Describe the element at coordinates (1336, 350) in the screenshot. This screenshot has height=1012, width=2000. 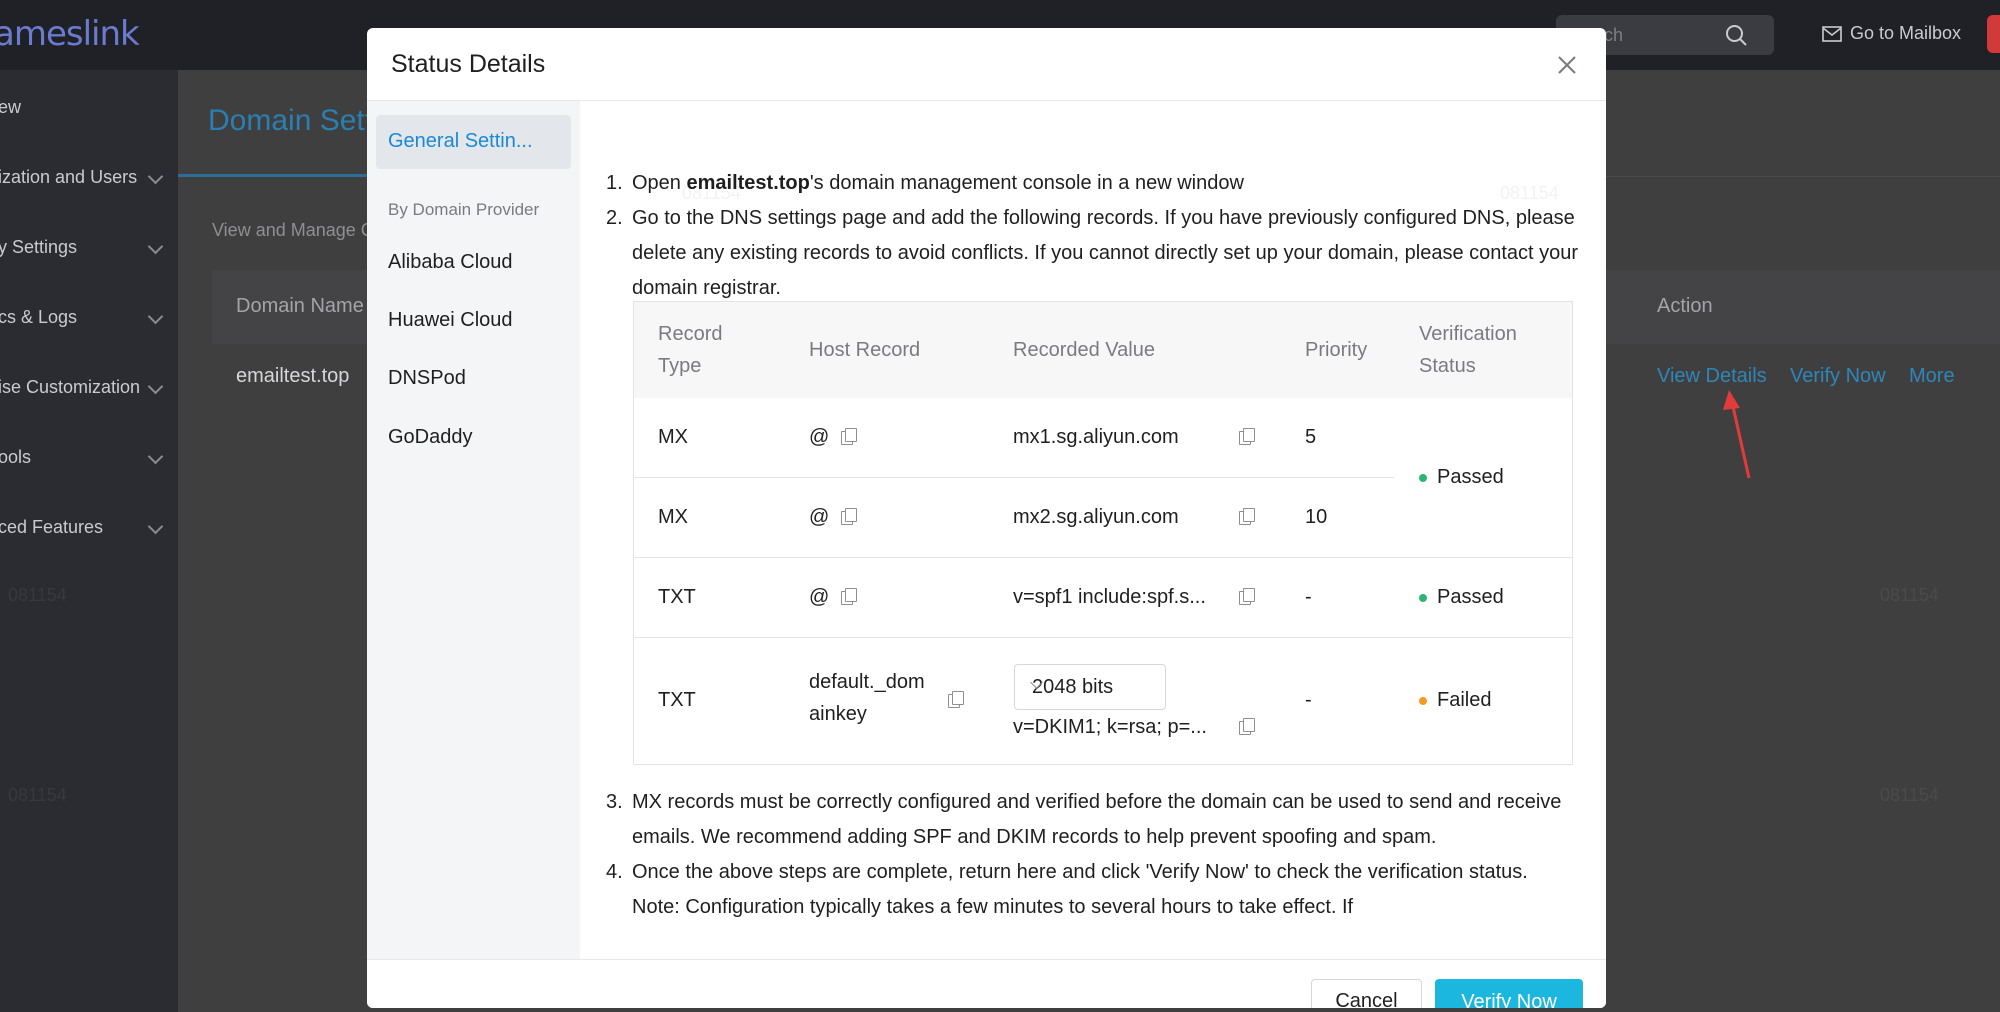
I see `column-header-priority: Priority` at that location.